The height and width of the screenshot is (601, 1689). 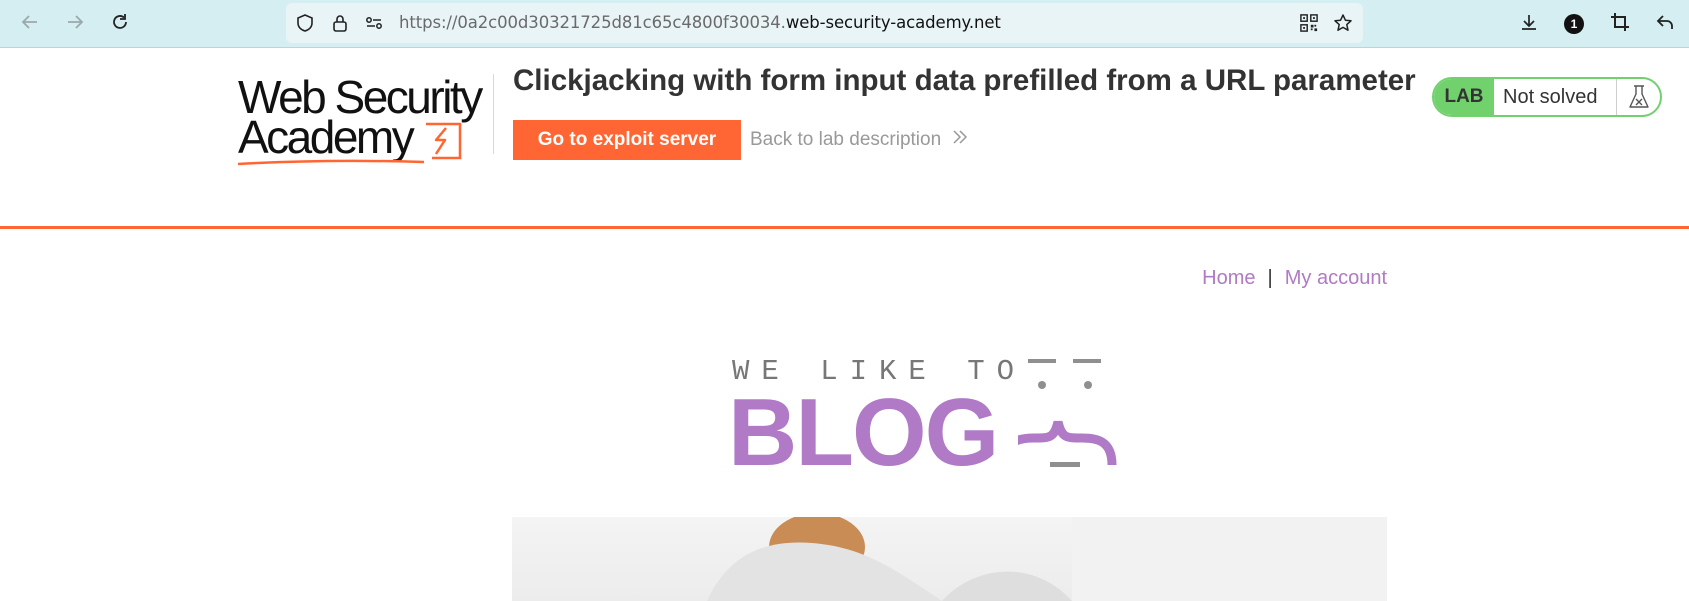 What do you see at coordinates (1228, 278) in the screenshot?
I see `home-link: Home` at bounding box center [1228, 278].